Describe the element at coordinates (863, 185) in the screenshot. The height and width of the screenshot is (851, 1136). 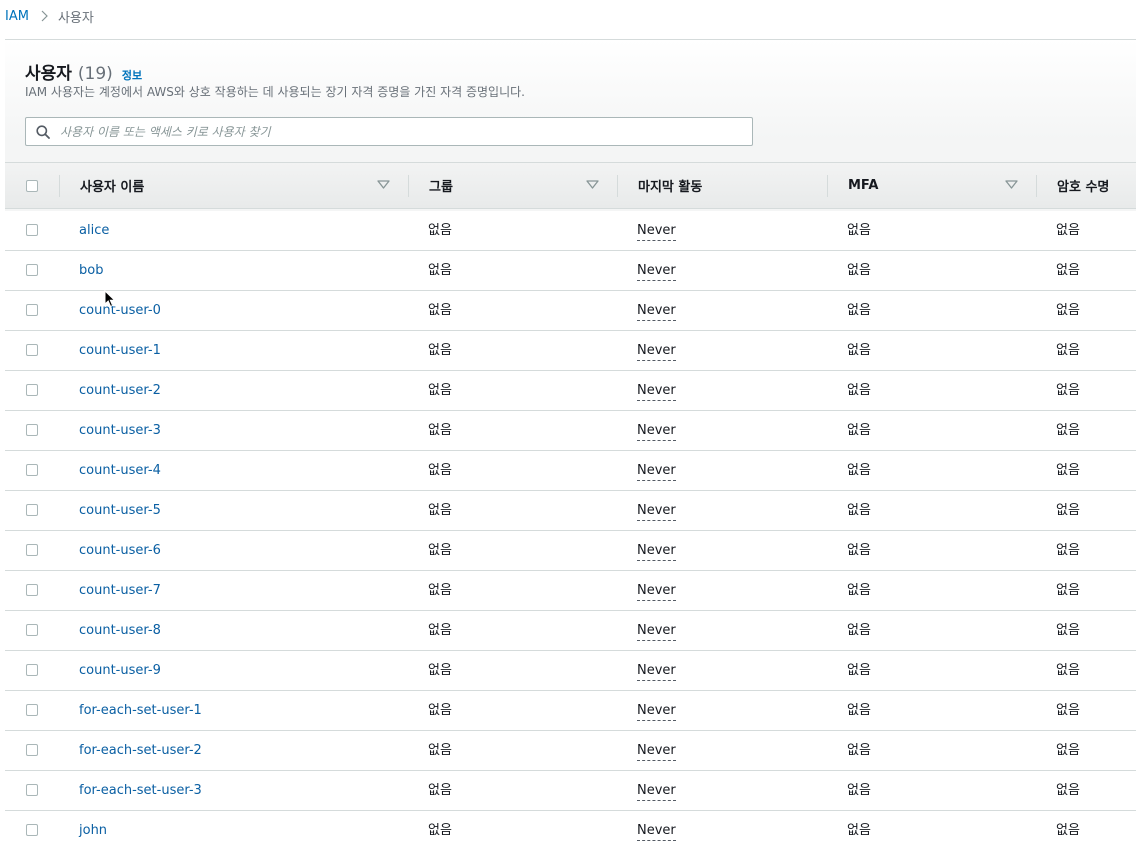
I see `column-header-mfa: MFA` at that location.